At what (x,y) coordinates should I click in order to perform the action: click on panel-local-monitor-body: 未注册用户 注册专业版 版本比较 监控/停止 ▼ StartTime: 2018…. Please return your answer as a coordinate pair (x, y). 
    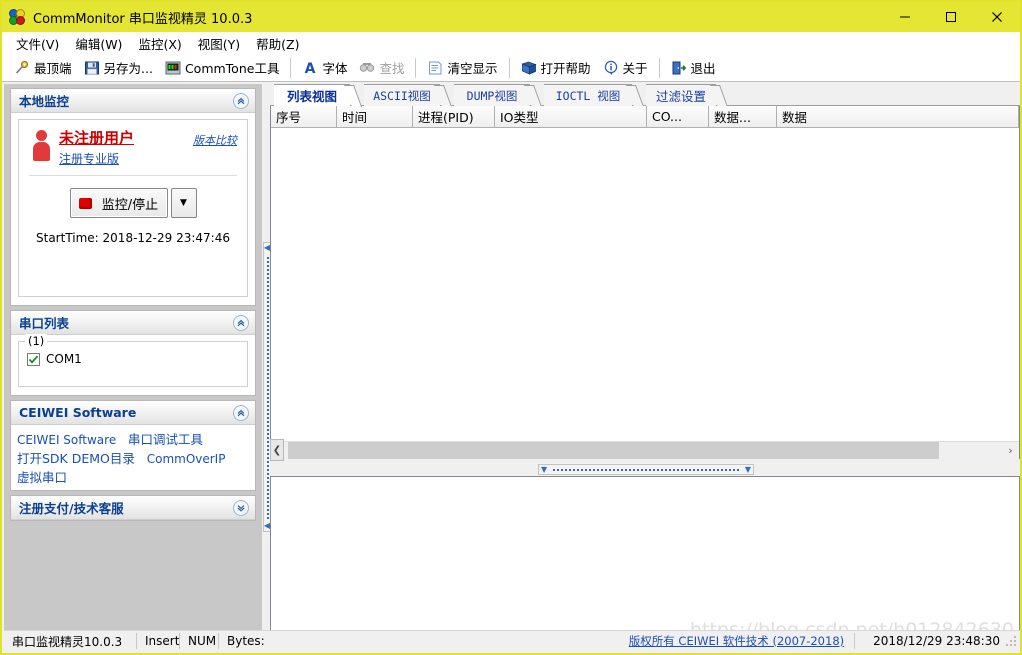
    Looking at the image, I should click on (133, 209).